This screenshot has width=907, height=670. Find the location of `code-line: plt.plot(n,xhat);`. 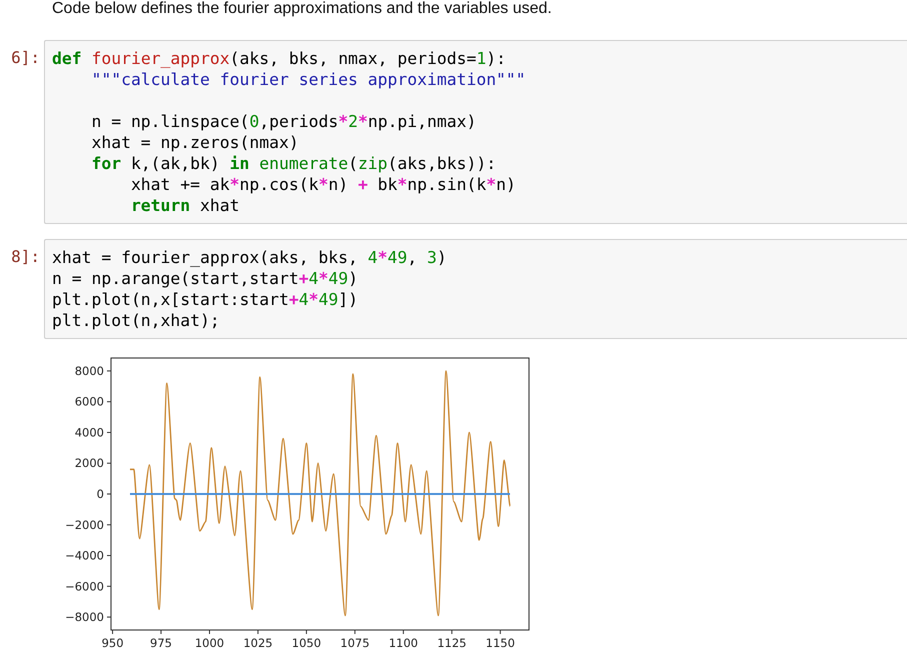

code-line: plt.plot(n,xhat); is located at coordinates (136, 320).